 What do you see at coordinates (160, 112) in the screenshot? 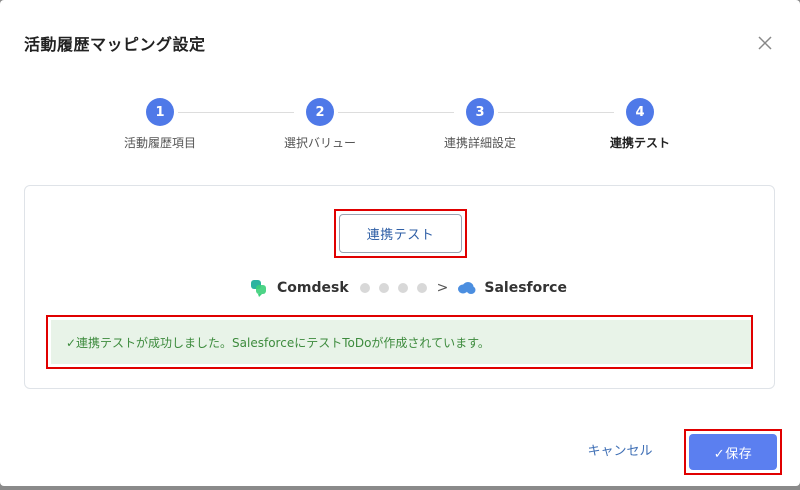
I see `step-1-circle: 1` at bounding box center [160, 112].